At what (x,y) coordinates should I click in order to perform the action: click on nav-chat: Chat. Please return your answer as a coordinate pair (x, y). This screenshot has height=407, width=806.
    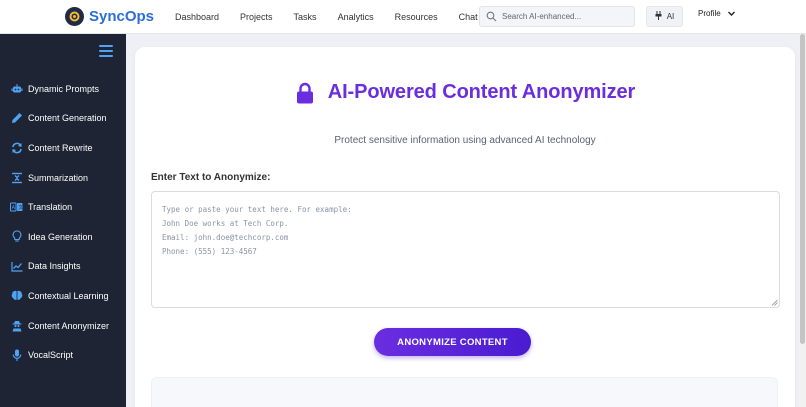
    Looking at the image, I should click on (468, 17).